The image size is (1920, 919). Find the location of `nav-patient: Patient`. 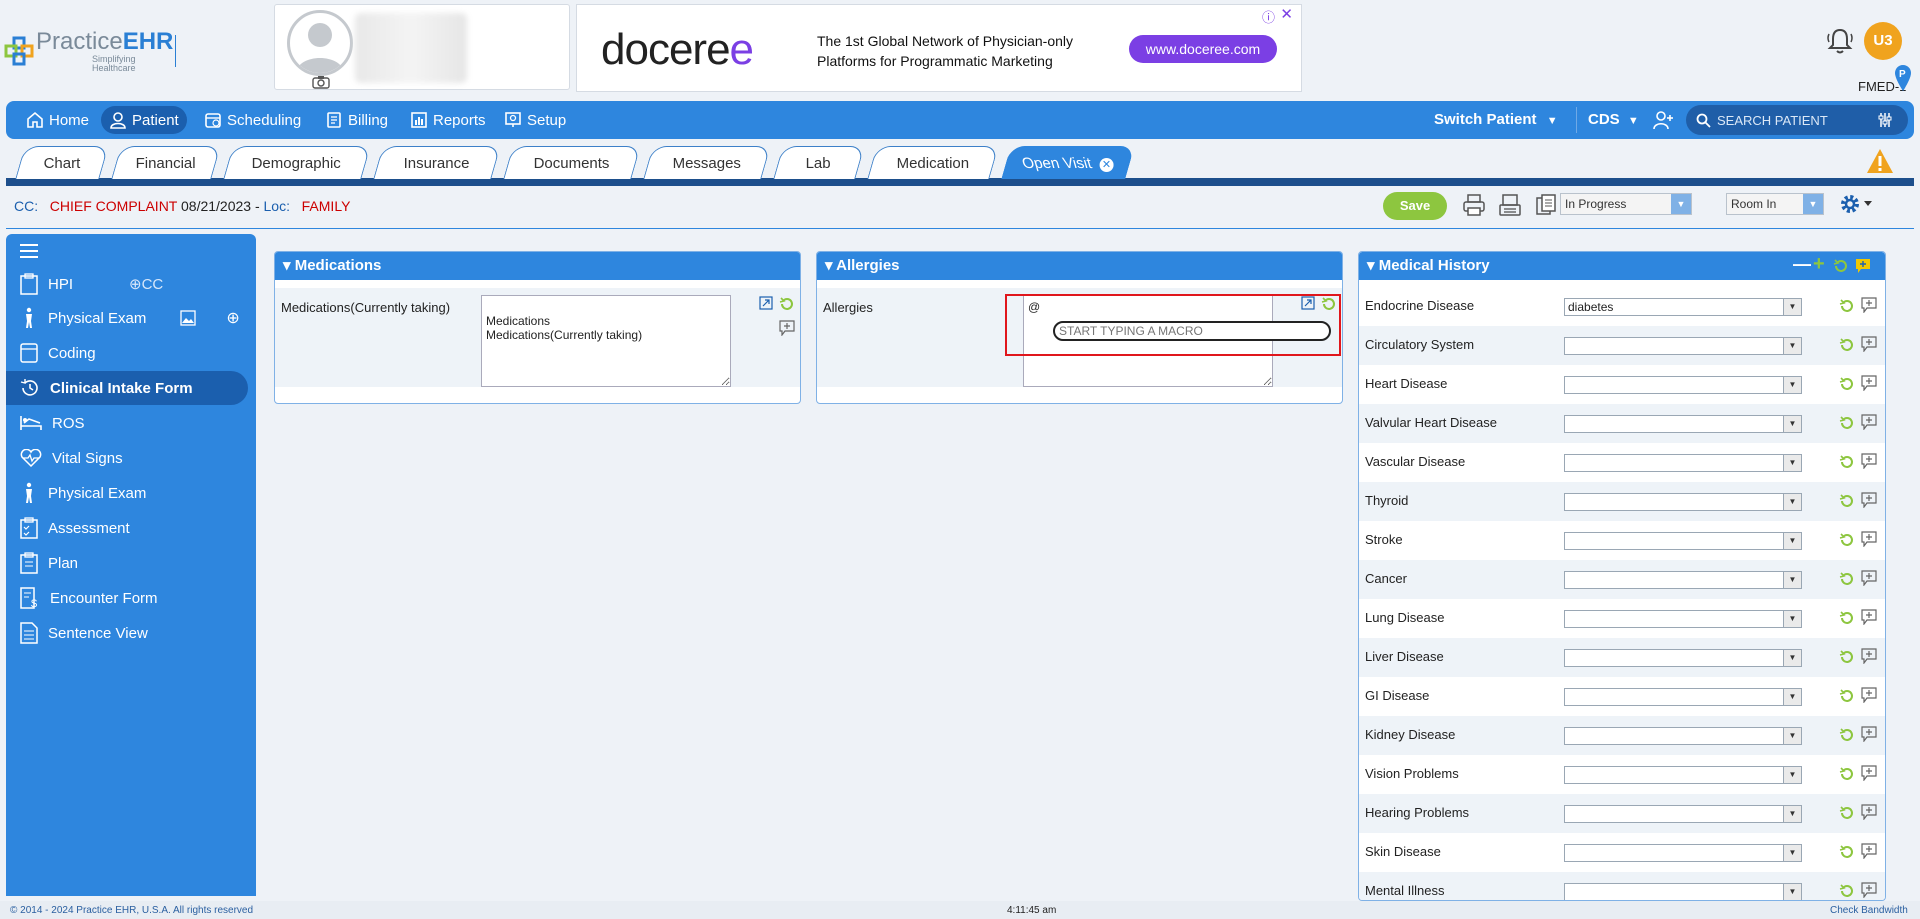

nav-patient: Patient is located at coordinates (144, 120).